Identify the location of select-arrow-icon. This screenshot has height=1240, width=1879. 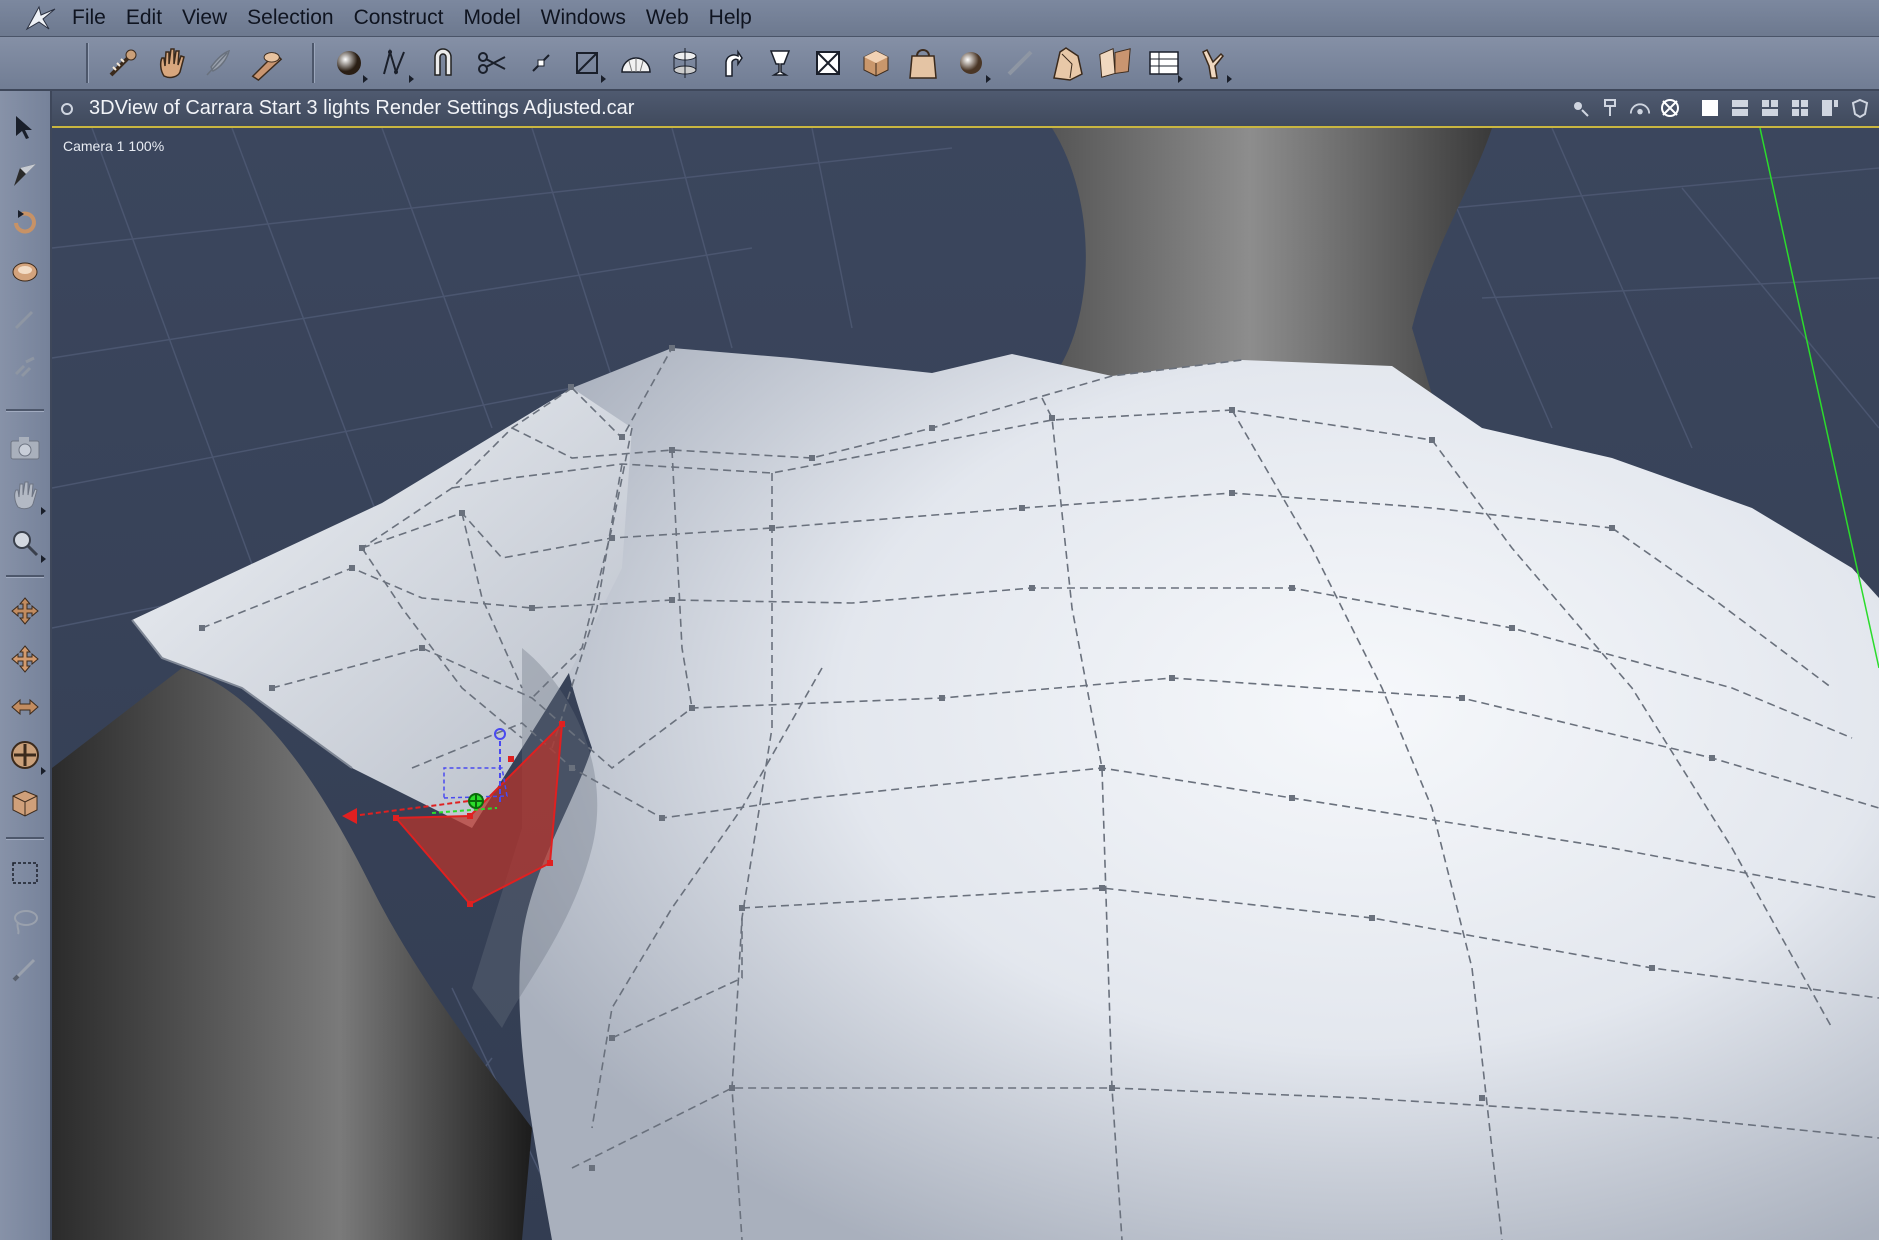
(25, 127).